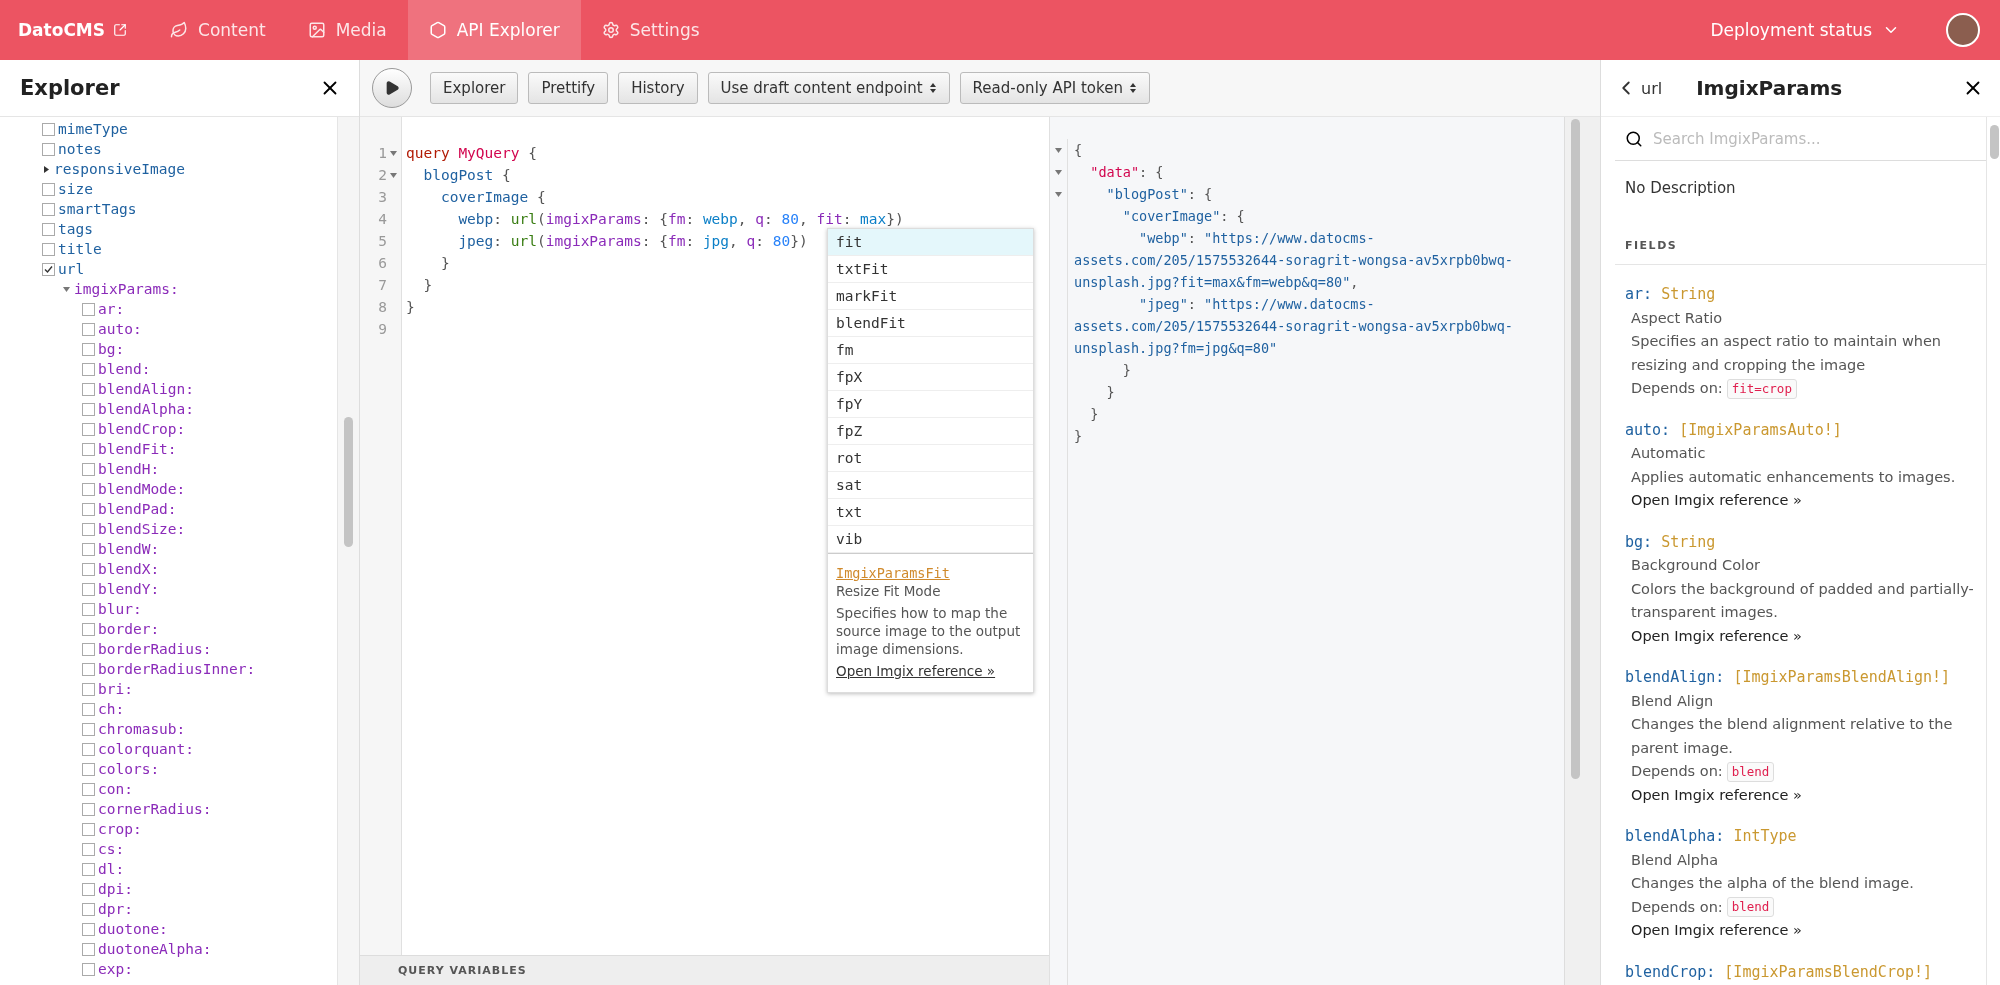 Image resolution: width=2000 pixels, height=985 pixels. What do you see at coordinates (62, 30) in the screenshot?
I see `brand-logo: DatoCMS` at bounding box center [62, 30].